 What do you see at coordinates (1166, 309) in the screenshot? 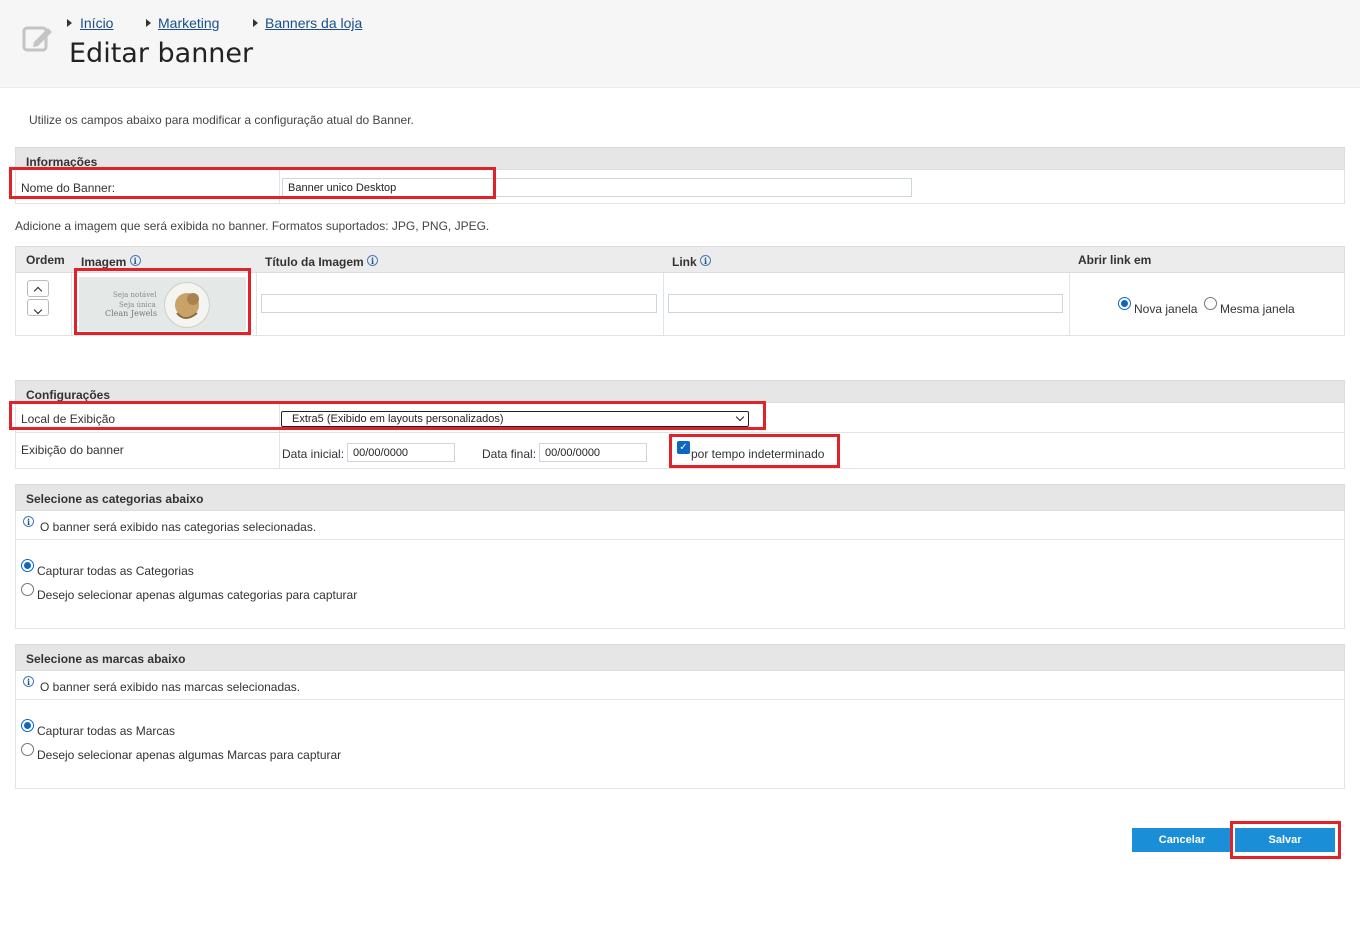
I see `open-new-window-label: Nova janela` at bounding box center [1166, 309].